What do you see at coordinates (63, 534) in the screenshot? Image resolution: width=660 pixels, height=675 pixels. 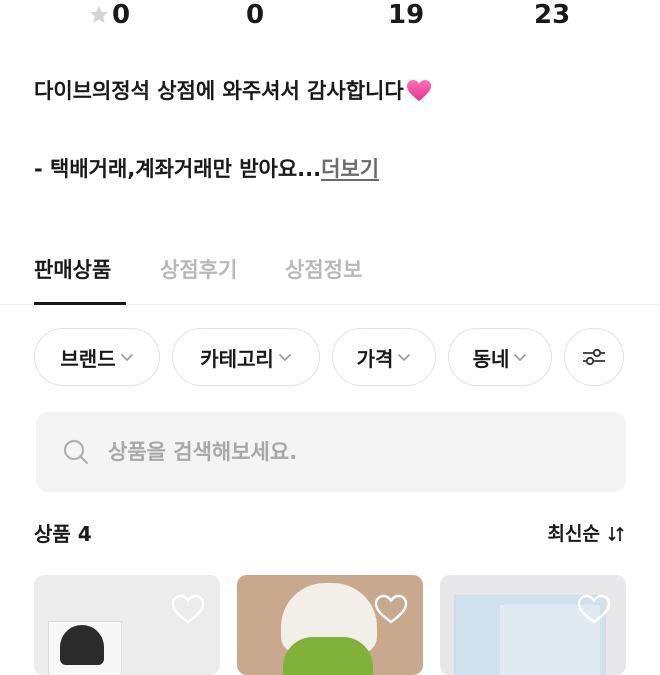 I see `product-count: 상품 4` at bounding box center [63, 534].